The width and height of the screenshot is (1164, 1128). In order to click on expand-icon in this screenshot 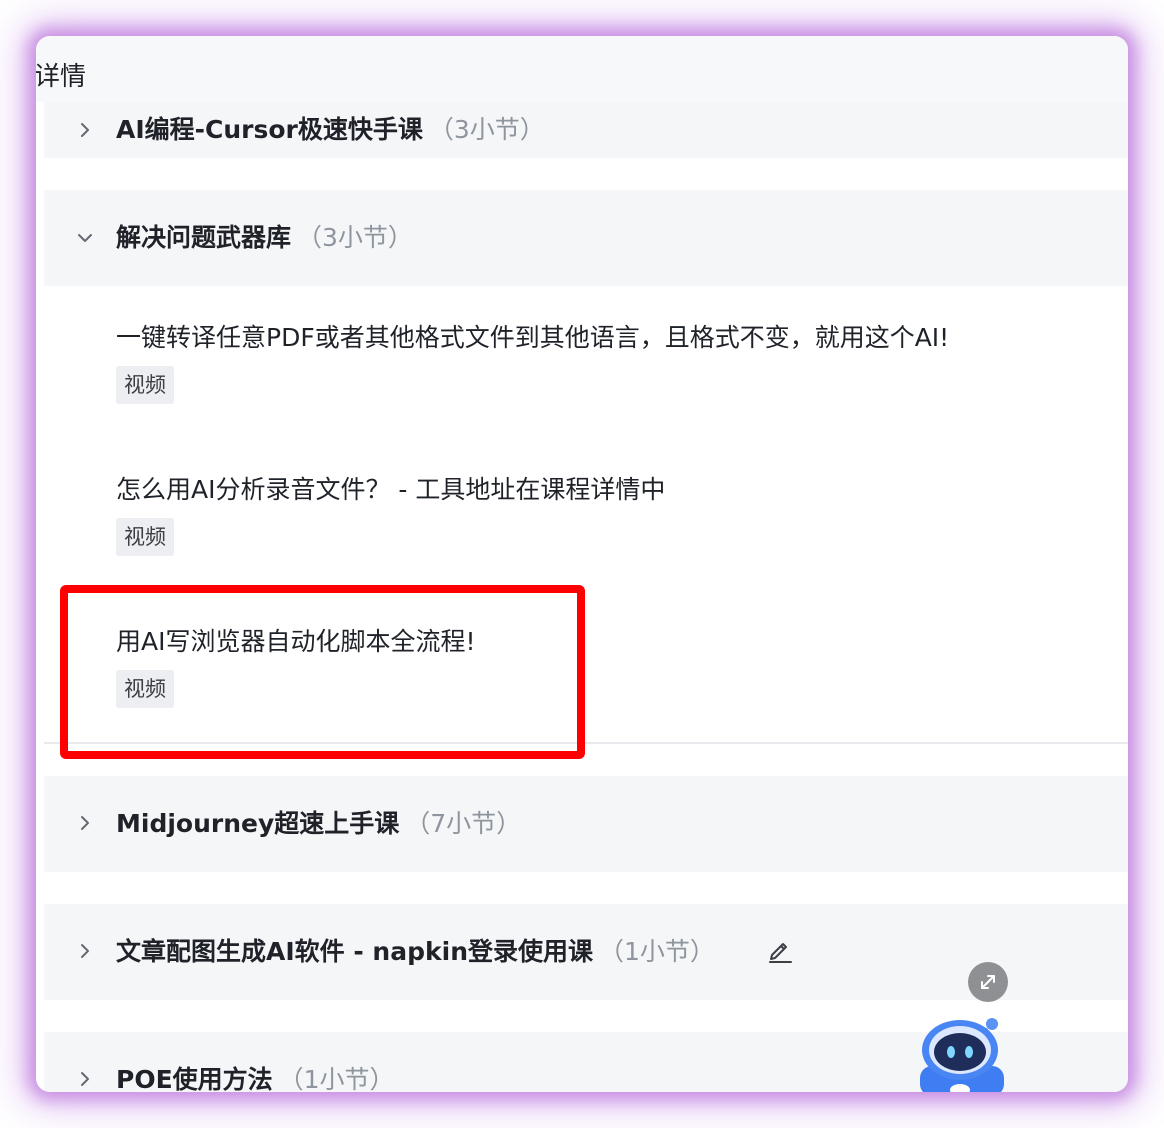, I will do `click(988, 982)`.